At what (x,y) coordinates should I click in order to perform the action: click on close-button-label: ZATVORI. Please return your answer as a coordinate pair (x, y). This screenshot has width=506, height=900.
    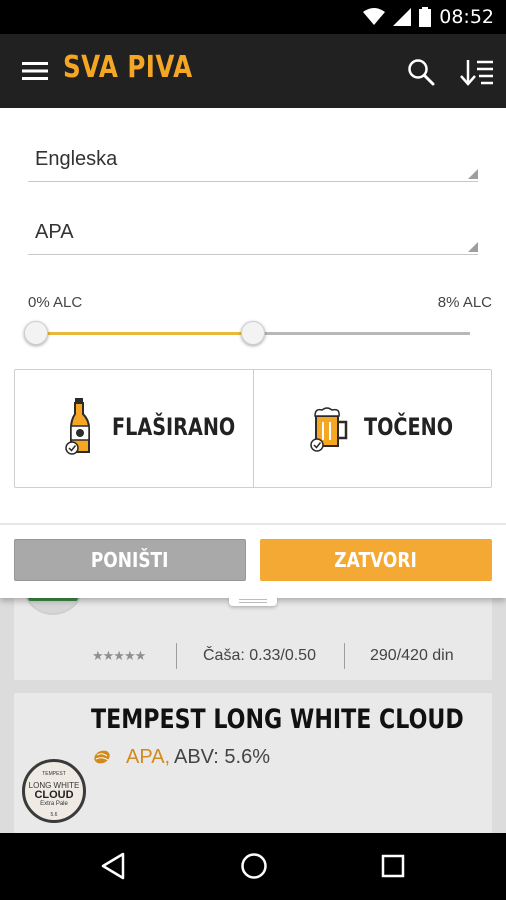
    Looking at the image, I should click on (376, 560).